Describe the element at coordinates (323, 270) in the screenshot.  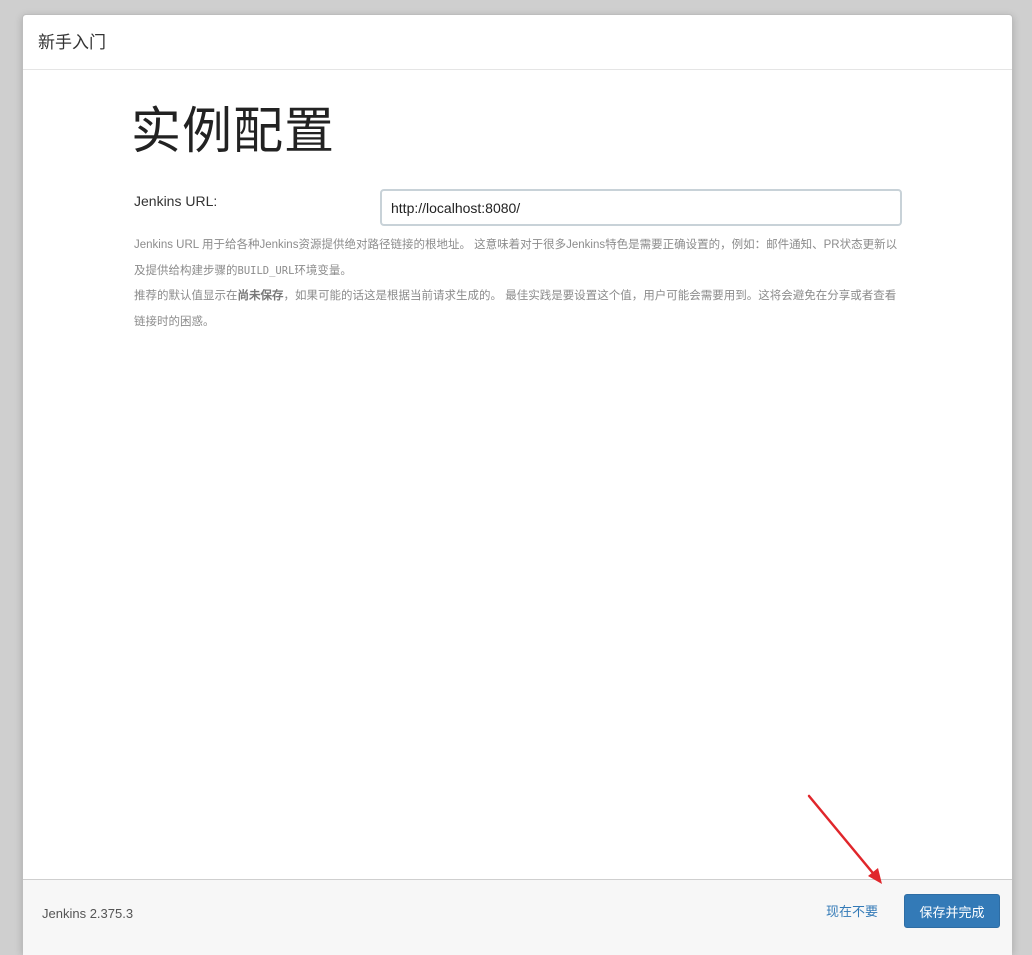
I see `help-text: 环境变量。` at that location.